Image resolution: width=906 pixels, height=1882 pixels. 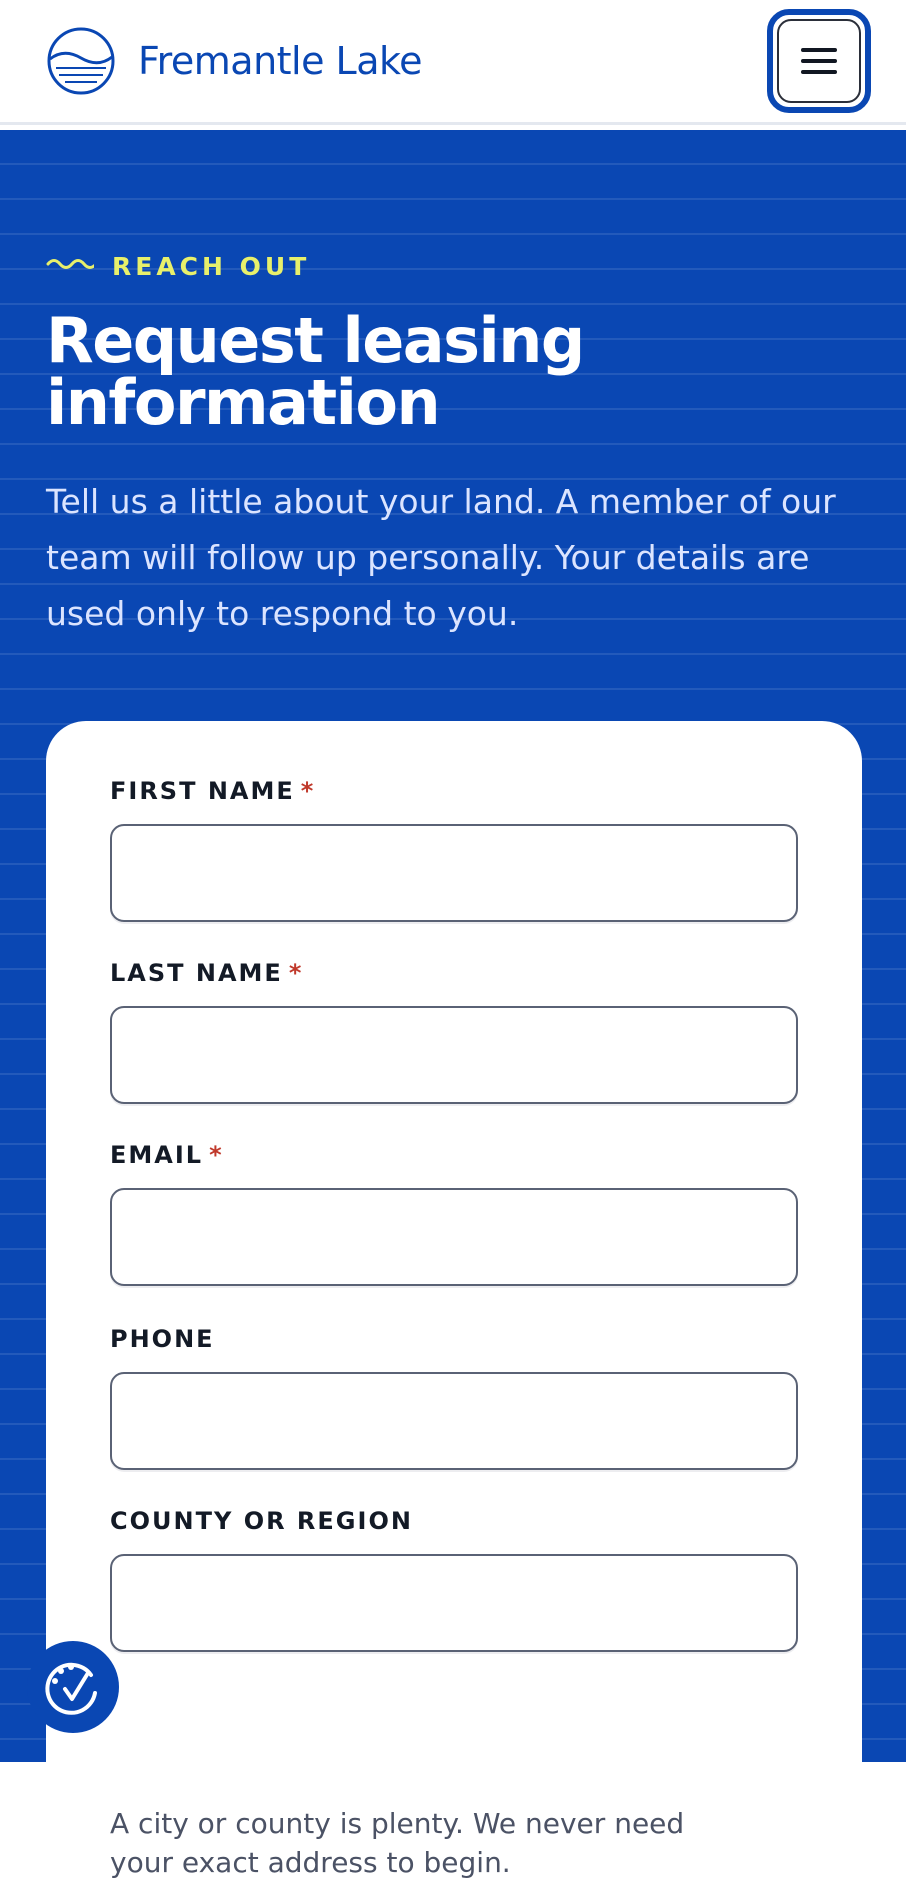 What do you see at coordinates (207, 973) in the screenshot?
I see `last-name-label: LAST NAME *` at bounding box center [207, 973].